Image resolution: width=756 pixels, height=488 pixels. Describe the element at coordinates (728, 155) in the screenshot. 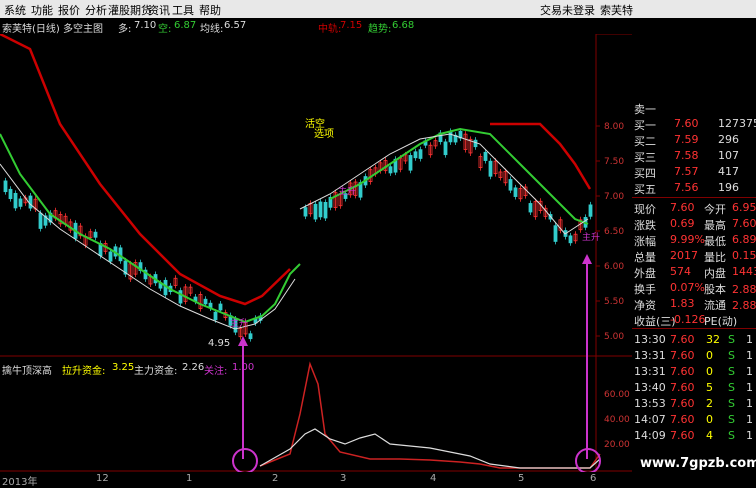

I see `order-volume: 107` at that location.